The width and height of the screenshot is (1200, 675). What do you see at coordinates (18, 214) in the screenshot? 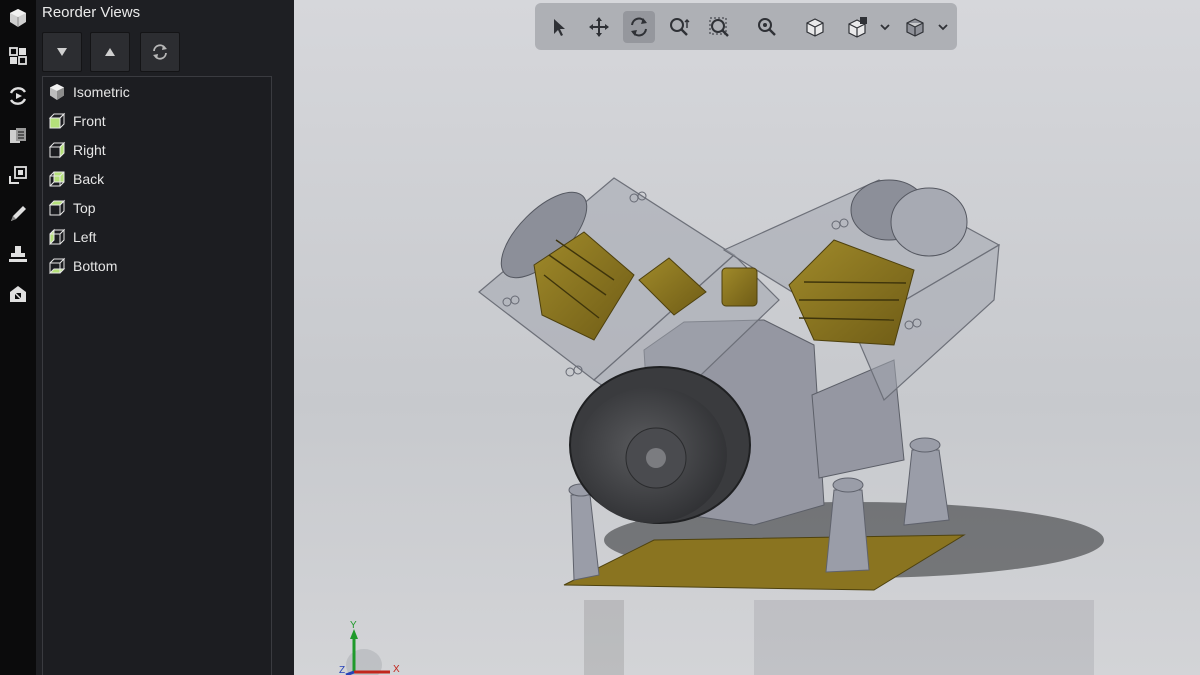
I see `markup-pencil-icon` at bounding box center [18, 214].